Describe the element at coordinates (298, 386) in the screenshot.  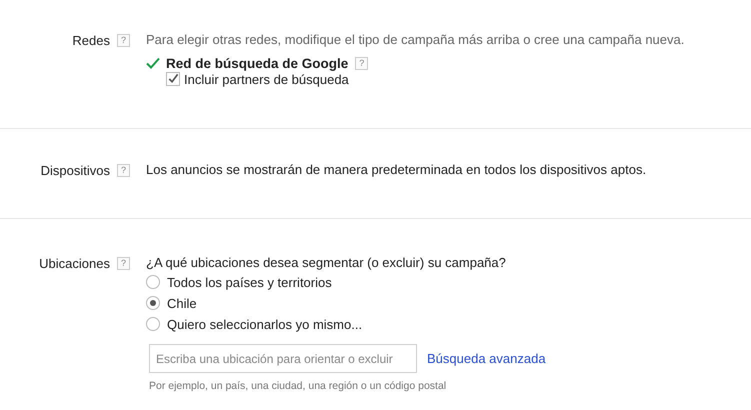
I see `hint-text: Por ejemplo, un país, una ciudad, una región o un código postal` at that location.